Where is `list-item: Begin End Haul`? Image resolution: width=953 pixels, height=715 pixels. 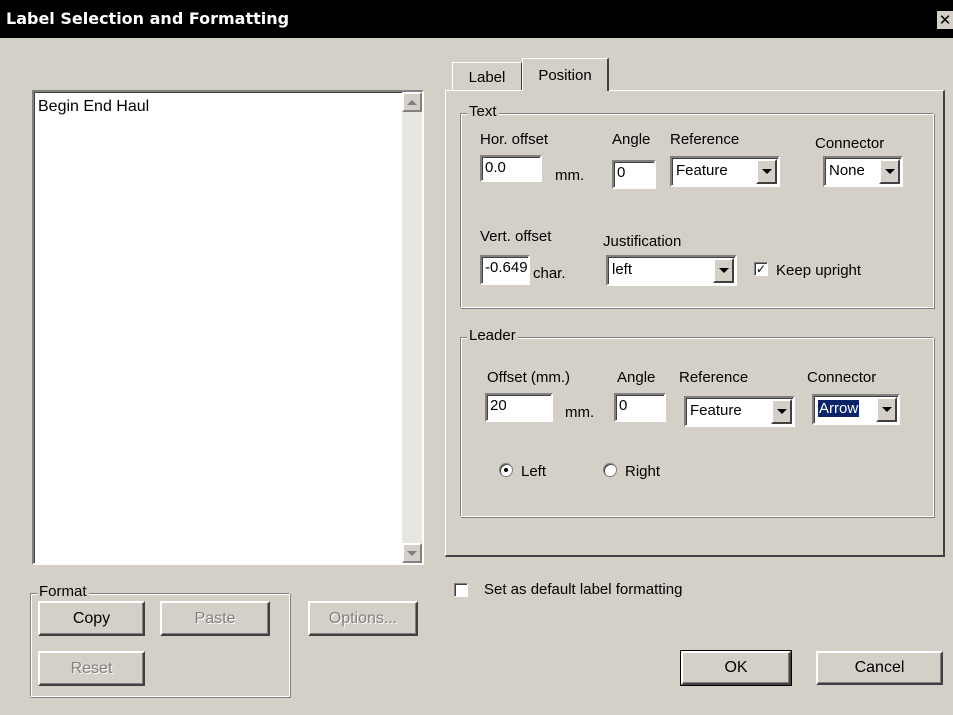 list-item: Begin End Haul is located at coordinates (93, 107).